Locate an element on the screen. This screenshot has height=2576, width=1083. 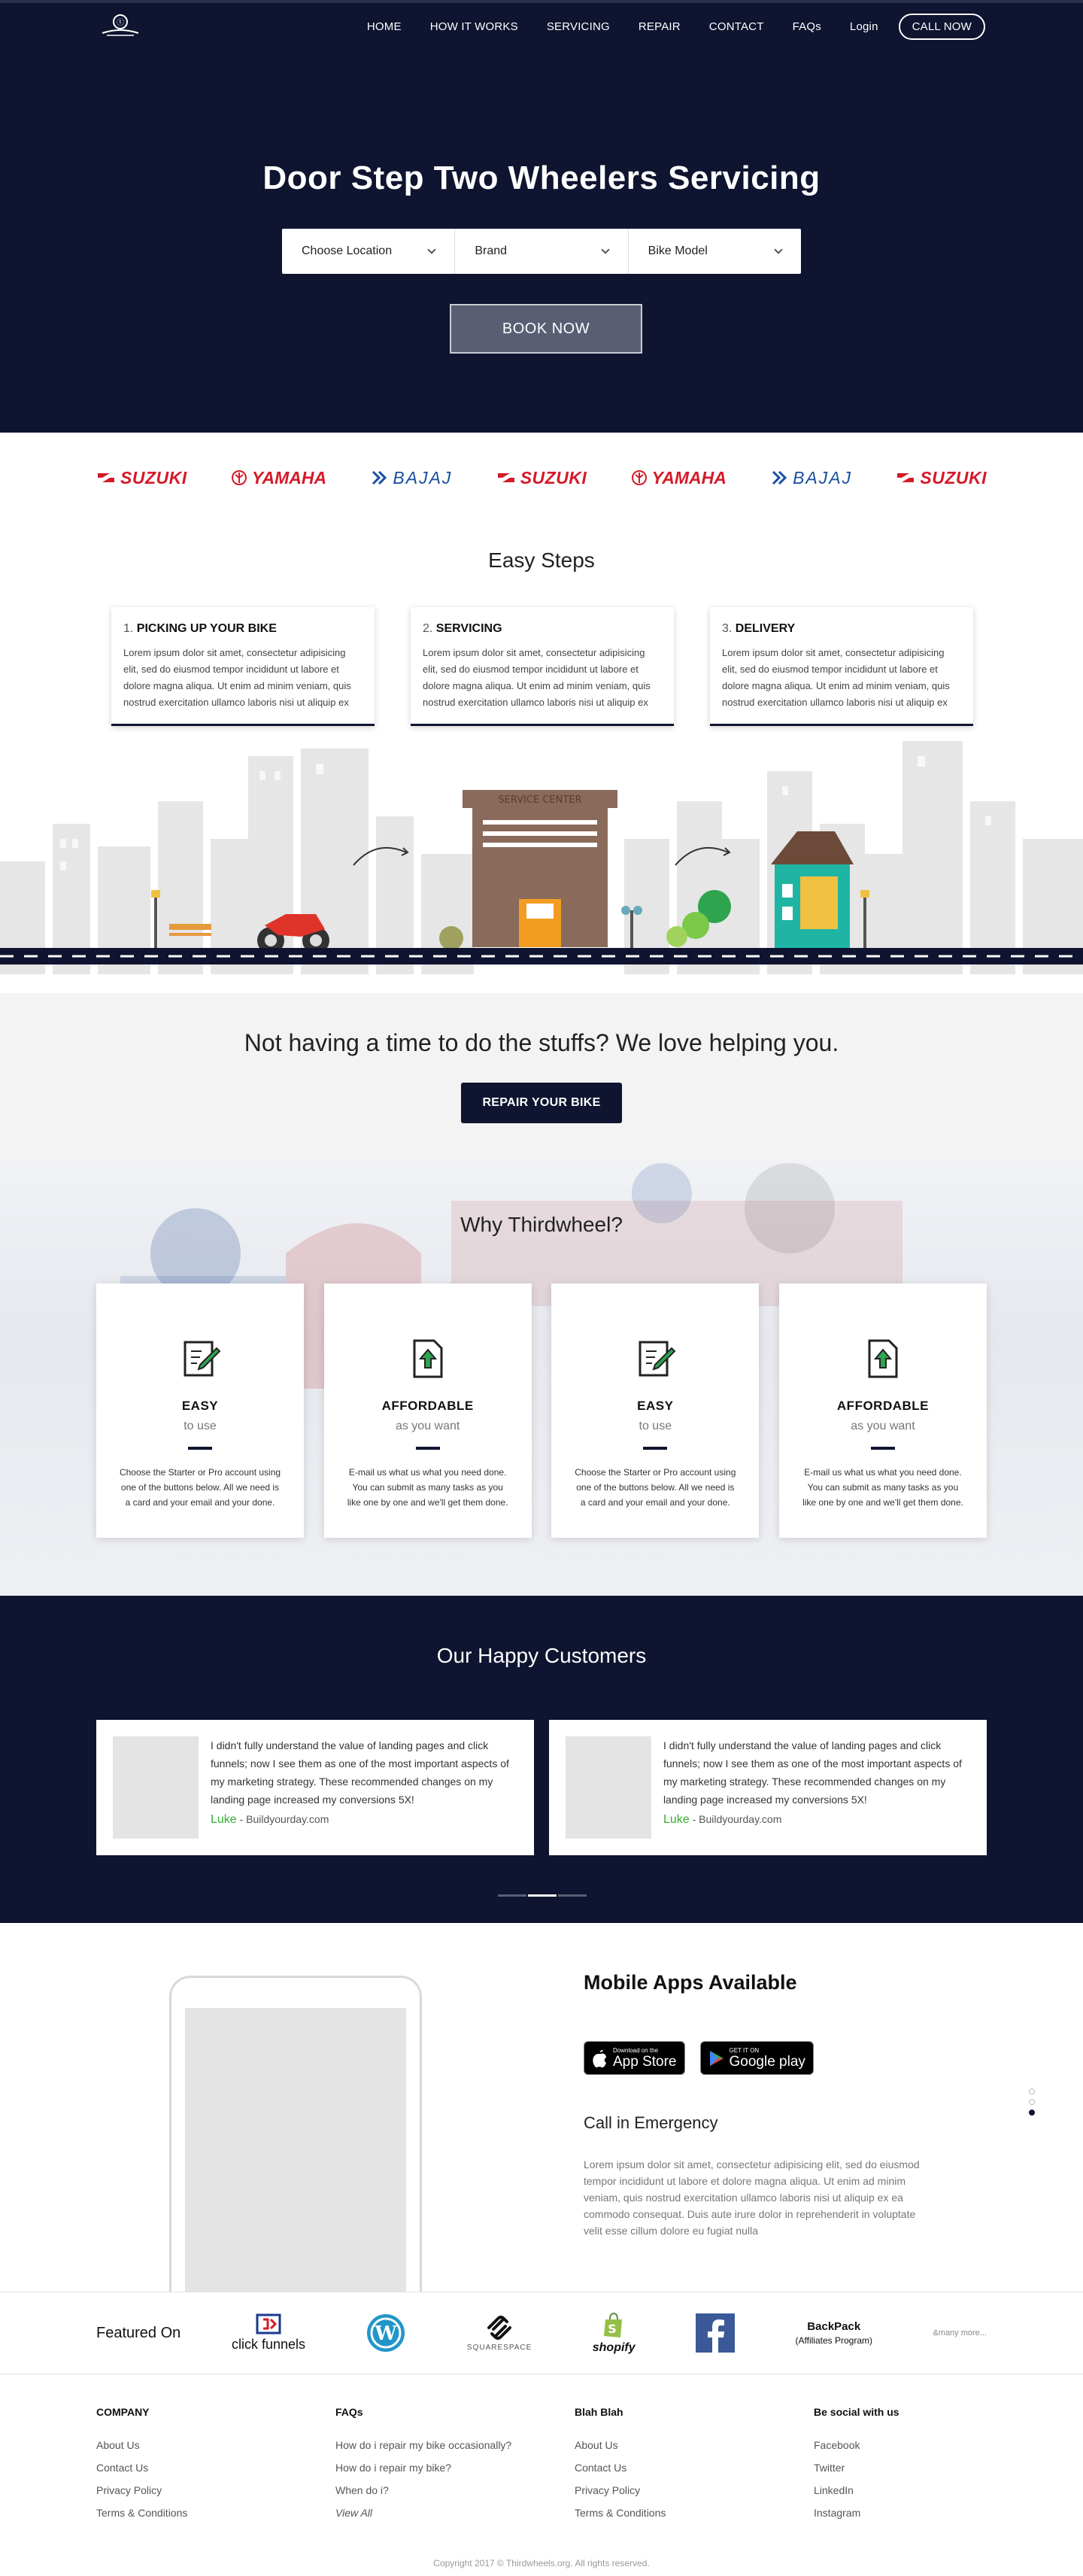
google-play-small: GET IT ON is located at coordinates (744, 2050).